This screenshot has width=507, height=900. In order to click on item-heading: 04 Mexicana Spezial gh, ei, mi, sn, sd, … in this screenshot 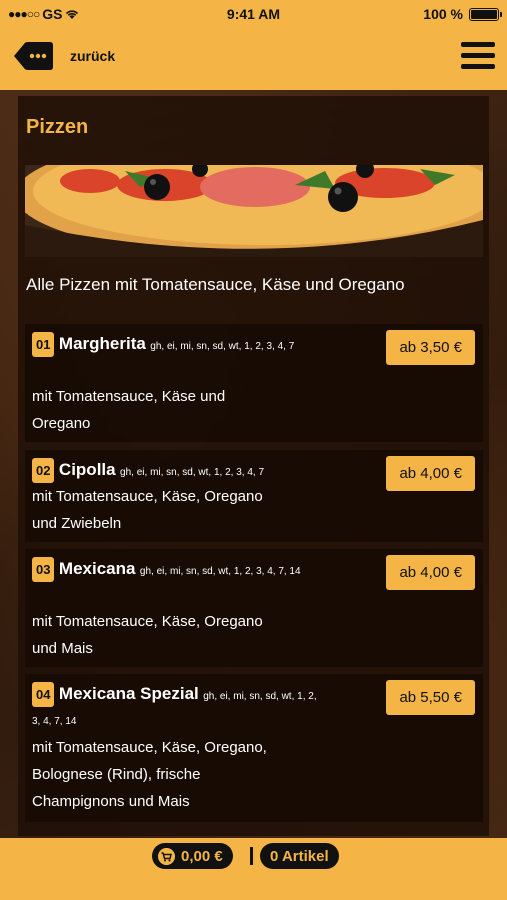, I will do `click(177, 707)`.